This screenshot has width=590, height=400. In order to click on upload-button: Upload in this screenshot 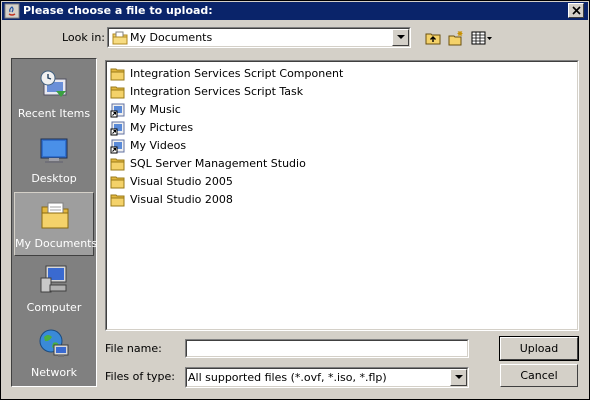, I will do `click(539, 348)`.